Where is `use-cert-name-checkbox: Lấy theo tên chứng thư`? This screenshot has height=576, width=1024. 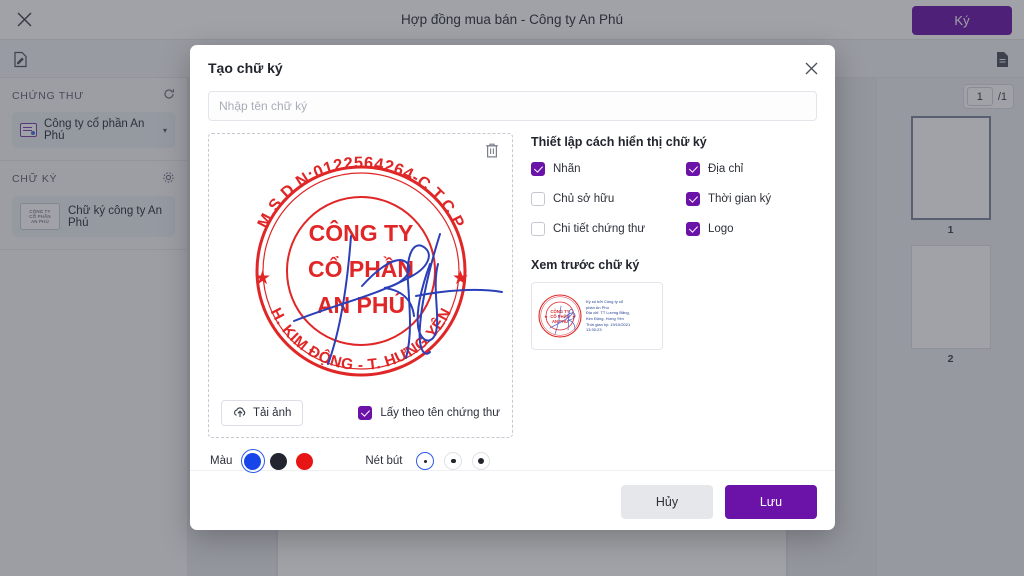 use-cert-name-checkbox: Lấy theo tên chứng thư is located at coordinates (429, 413).